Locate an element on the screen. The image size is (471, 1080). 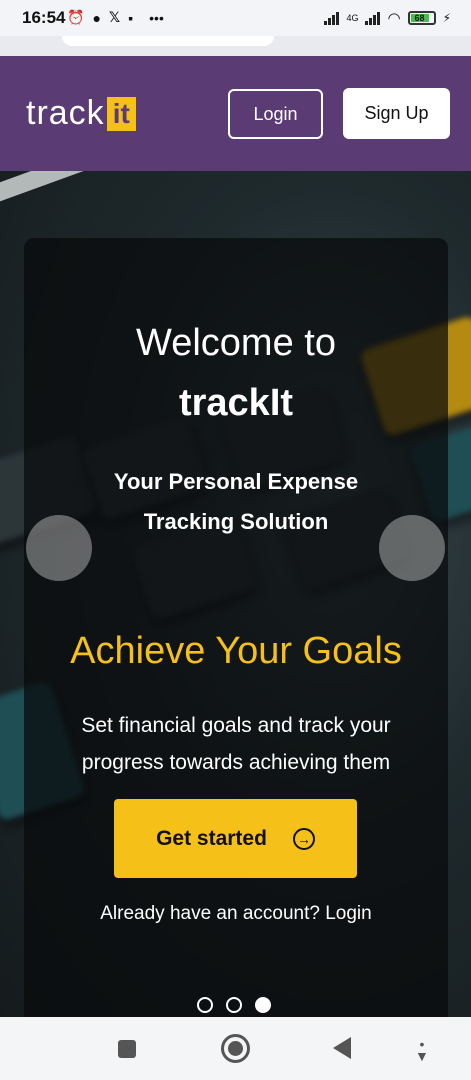
trackit-logo: track it is located at coordinates (81, 113).